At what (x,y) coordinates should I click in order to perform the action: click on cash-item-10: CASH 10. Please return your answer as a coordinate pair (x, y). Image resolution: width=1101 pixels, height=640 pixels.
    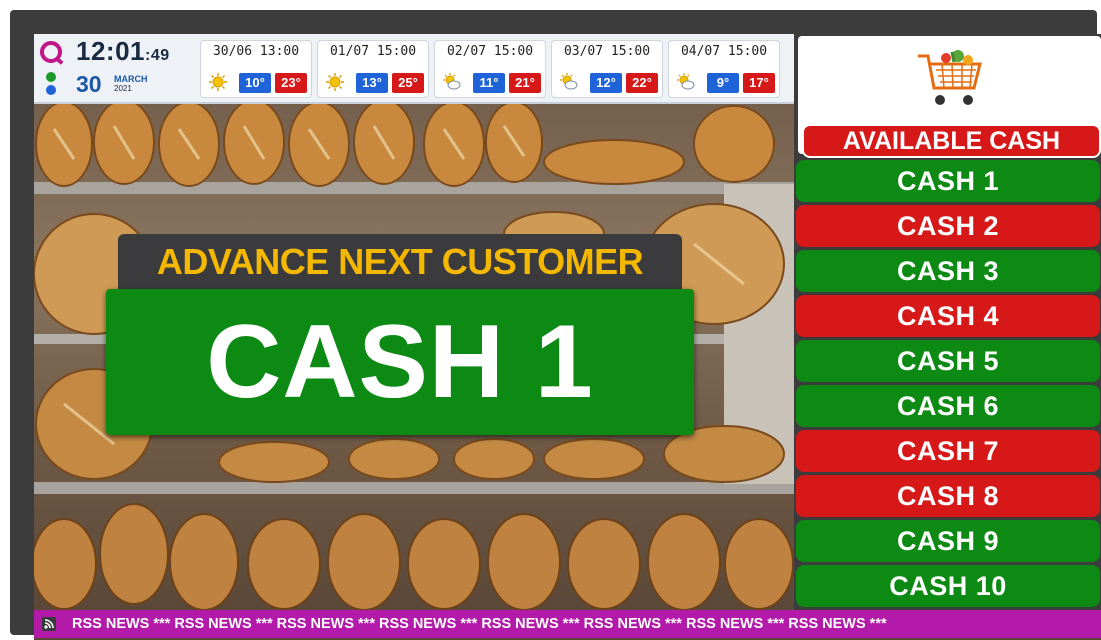
    Looking at the image, I should click on (948, 586).